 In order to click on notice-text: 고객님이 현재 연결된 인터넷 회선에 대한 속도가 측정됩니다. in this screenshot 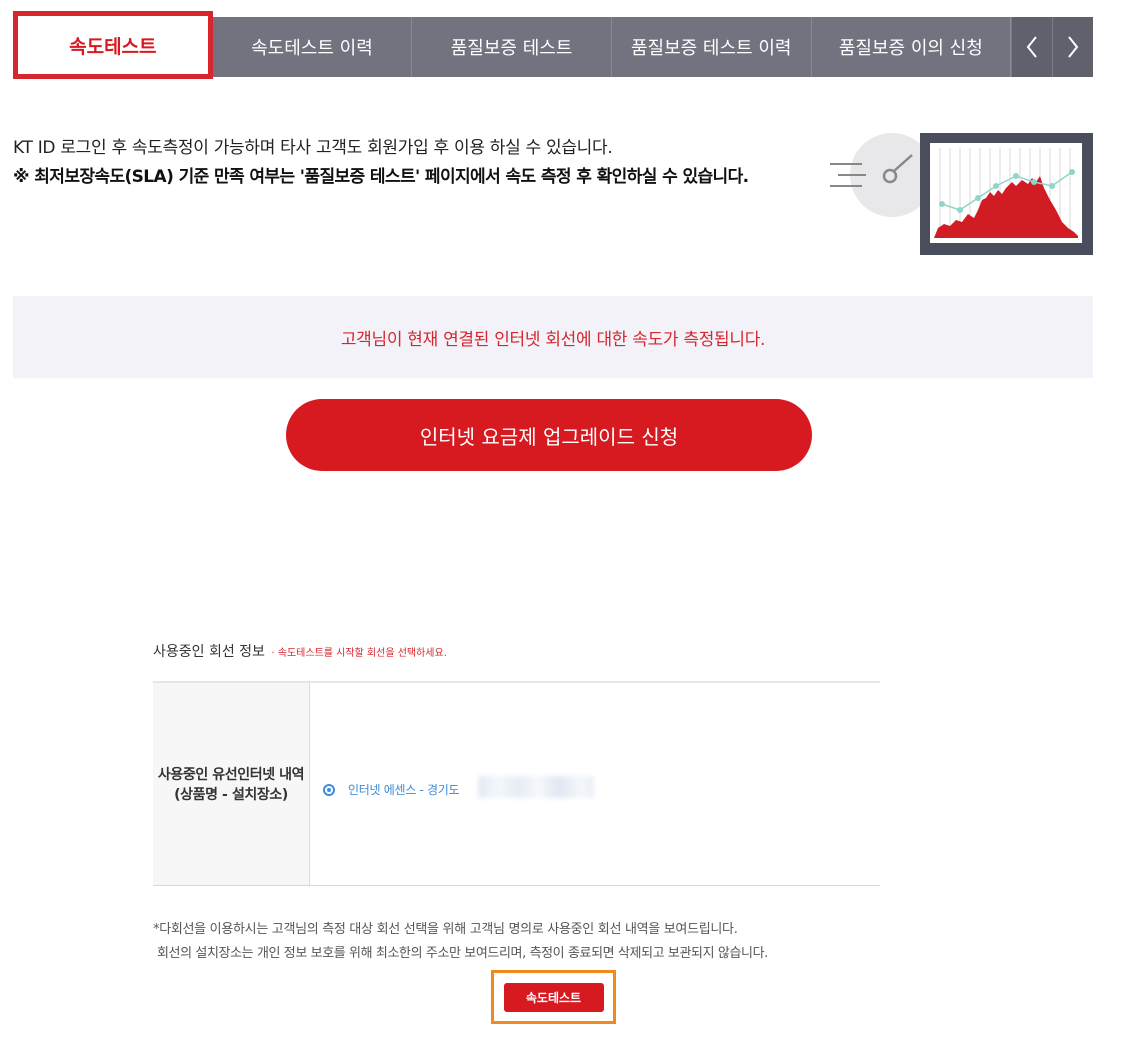, I will do `click(553, 339)`.